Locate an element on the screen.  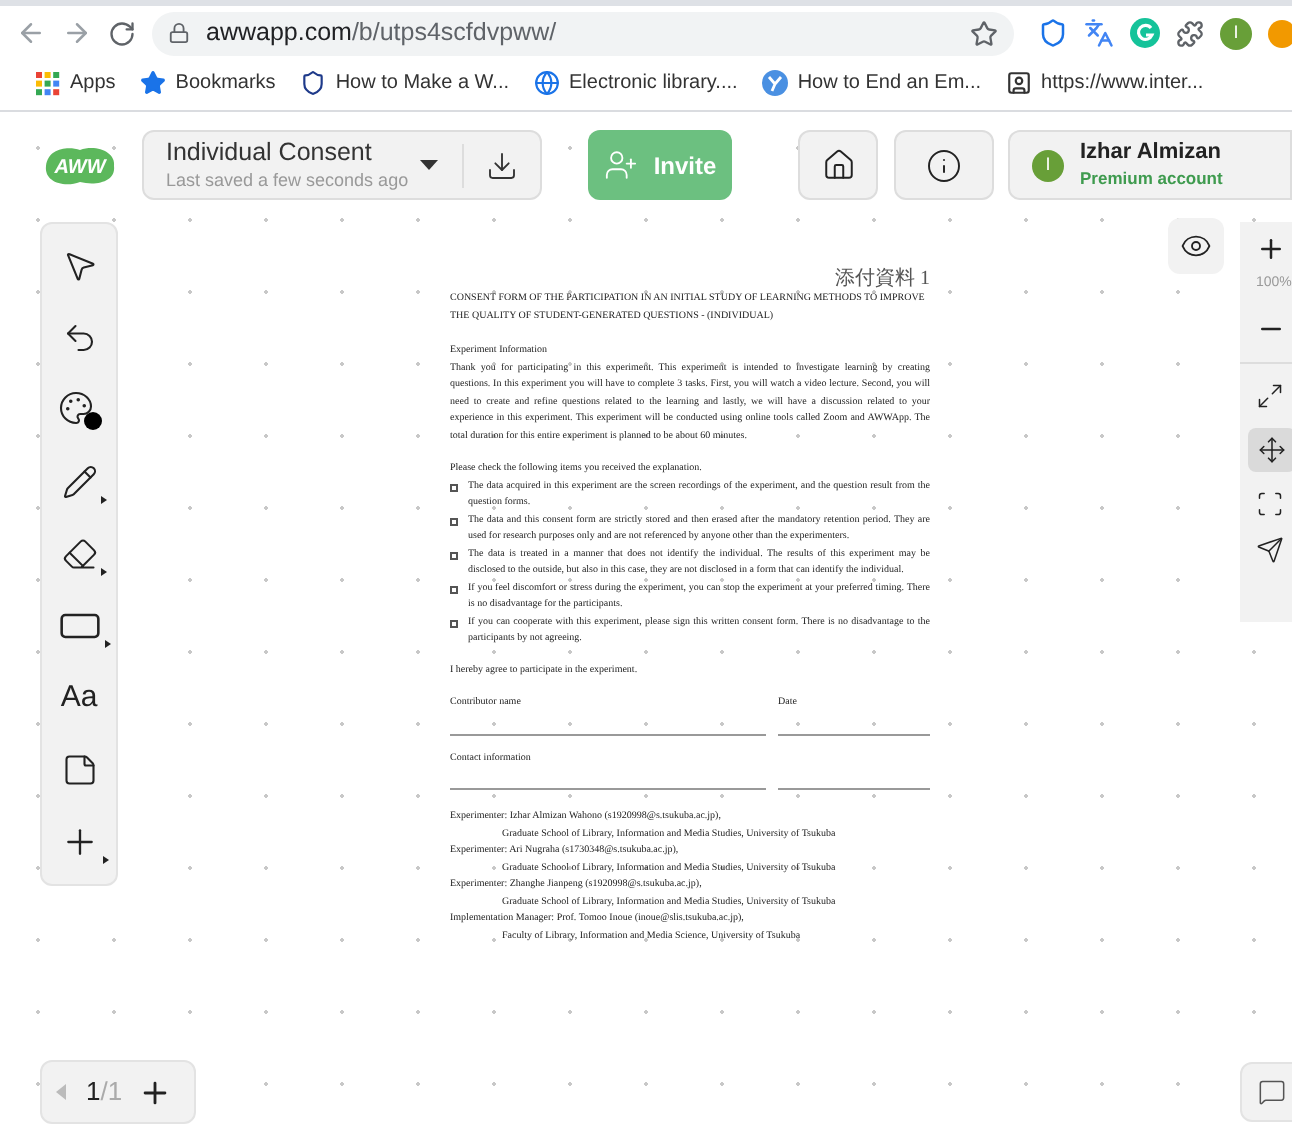
view-button is located at coordinates (1196, 246).